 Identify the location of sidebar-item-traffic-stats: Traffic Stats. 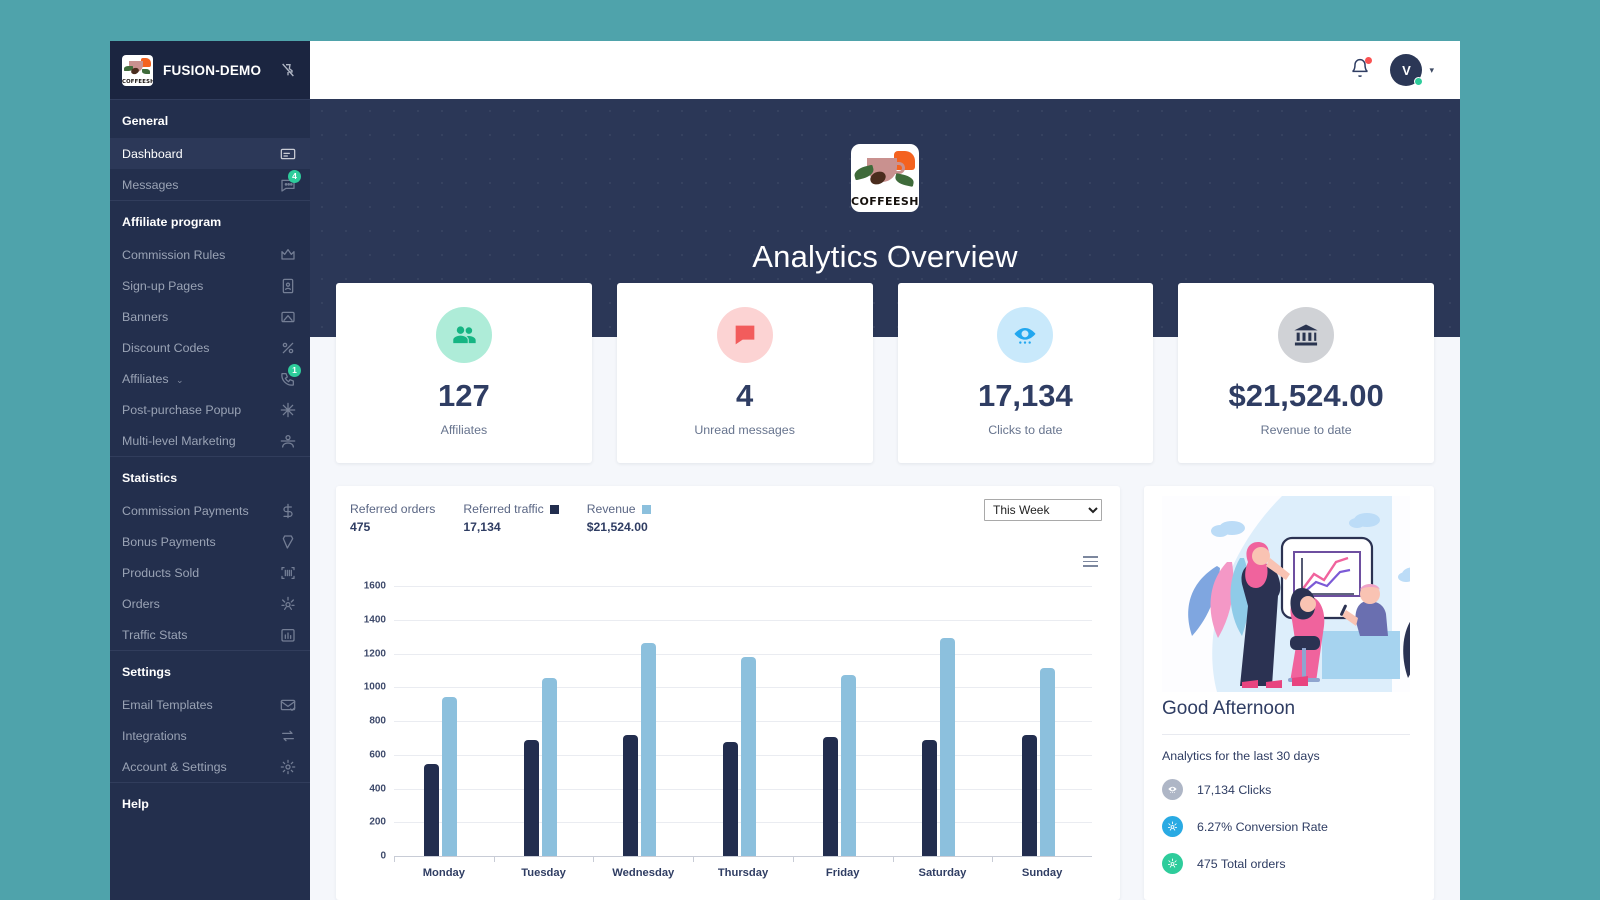
(210, 634).